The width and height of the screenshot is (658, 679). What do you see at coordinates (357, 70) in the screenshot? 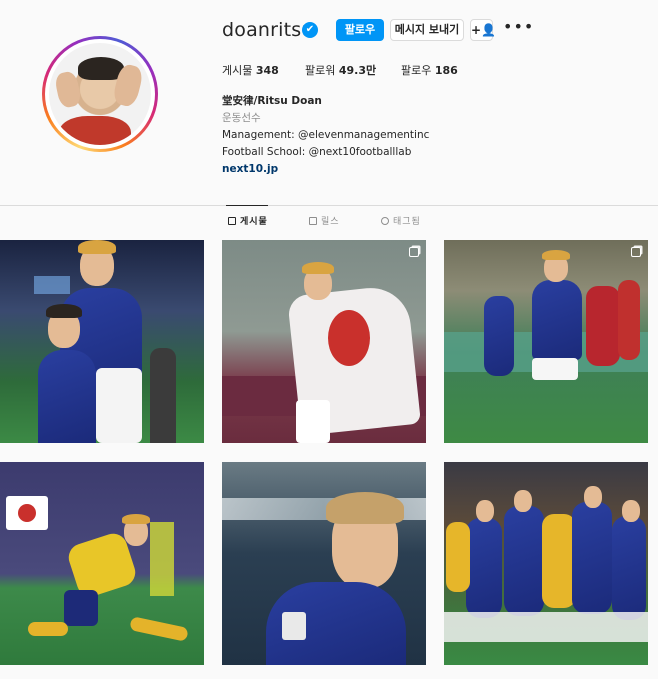
I see `followers-value: 49.3만` at bounding box center [357, 70].